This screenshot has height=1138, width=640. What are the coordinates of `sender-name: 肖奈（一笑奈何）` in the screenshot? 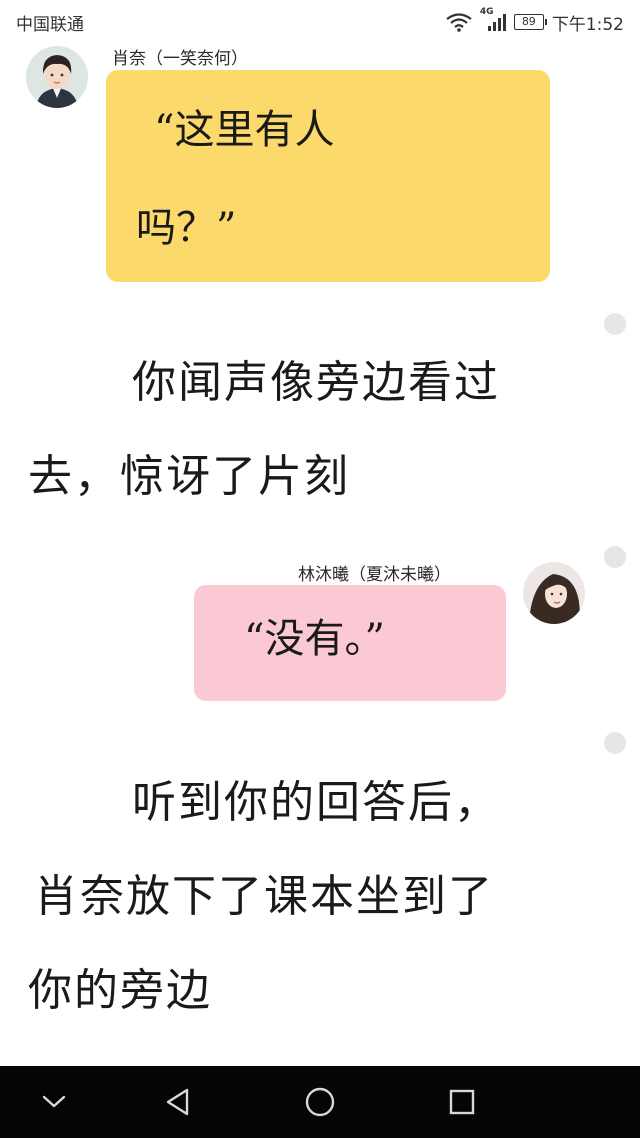 It's located at (180, 59).